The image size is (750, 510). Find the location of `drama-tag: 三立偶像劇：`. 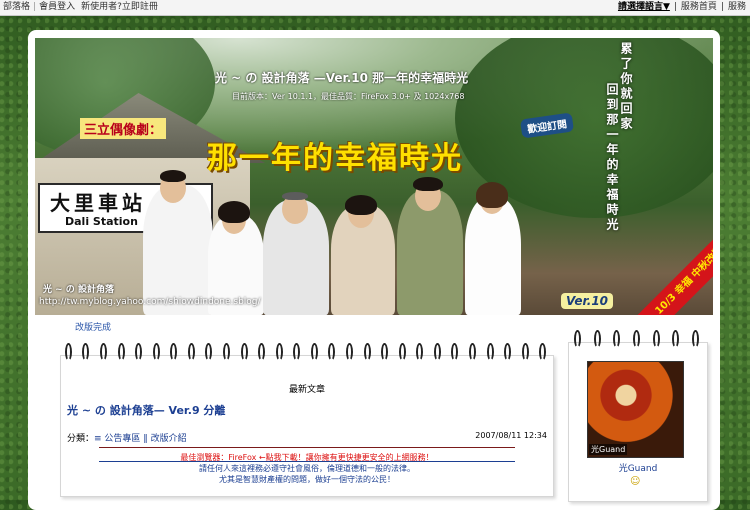

drama-tag: 三立偶像劇： is located at coordinates (123, 128).